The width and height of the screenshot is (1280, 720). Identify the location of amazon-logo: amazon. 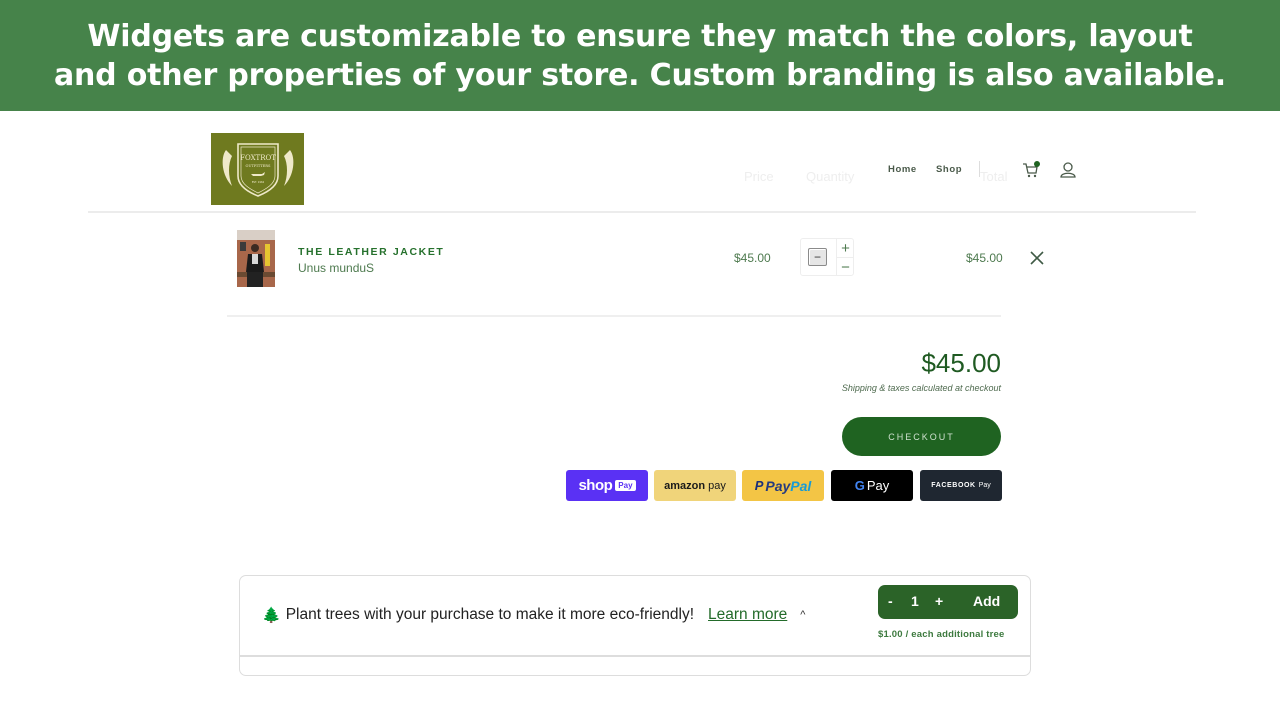
(685, 485).